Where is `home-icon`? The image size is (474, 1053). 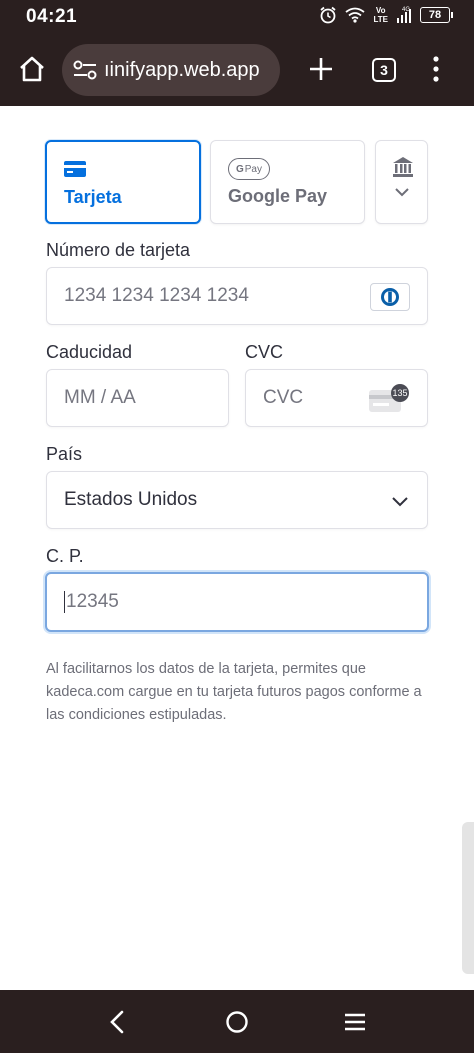 home-icon is located at coordinates (32, 69).